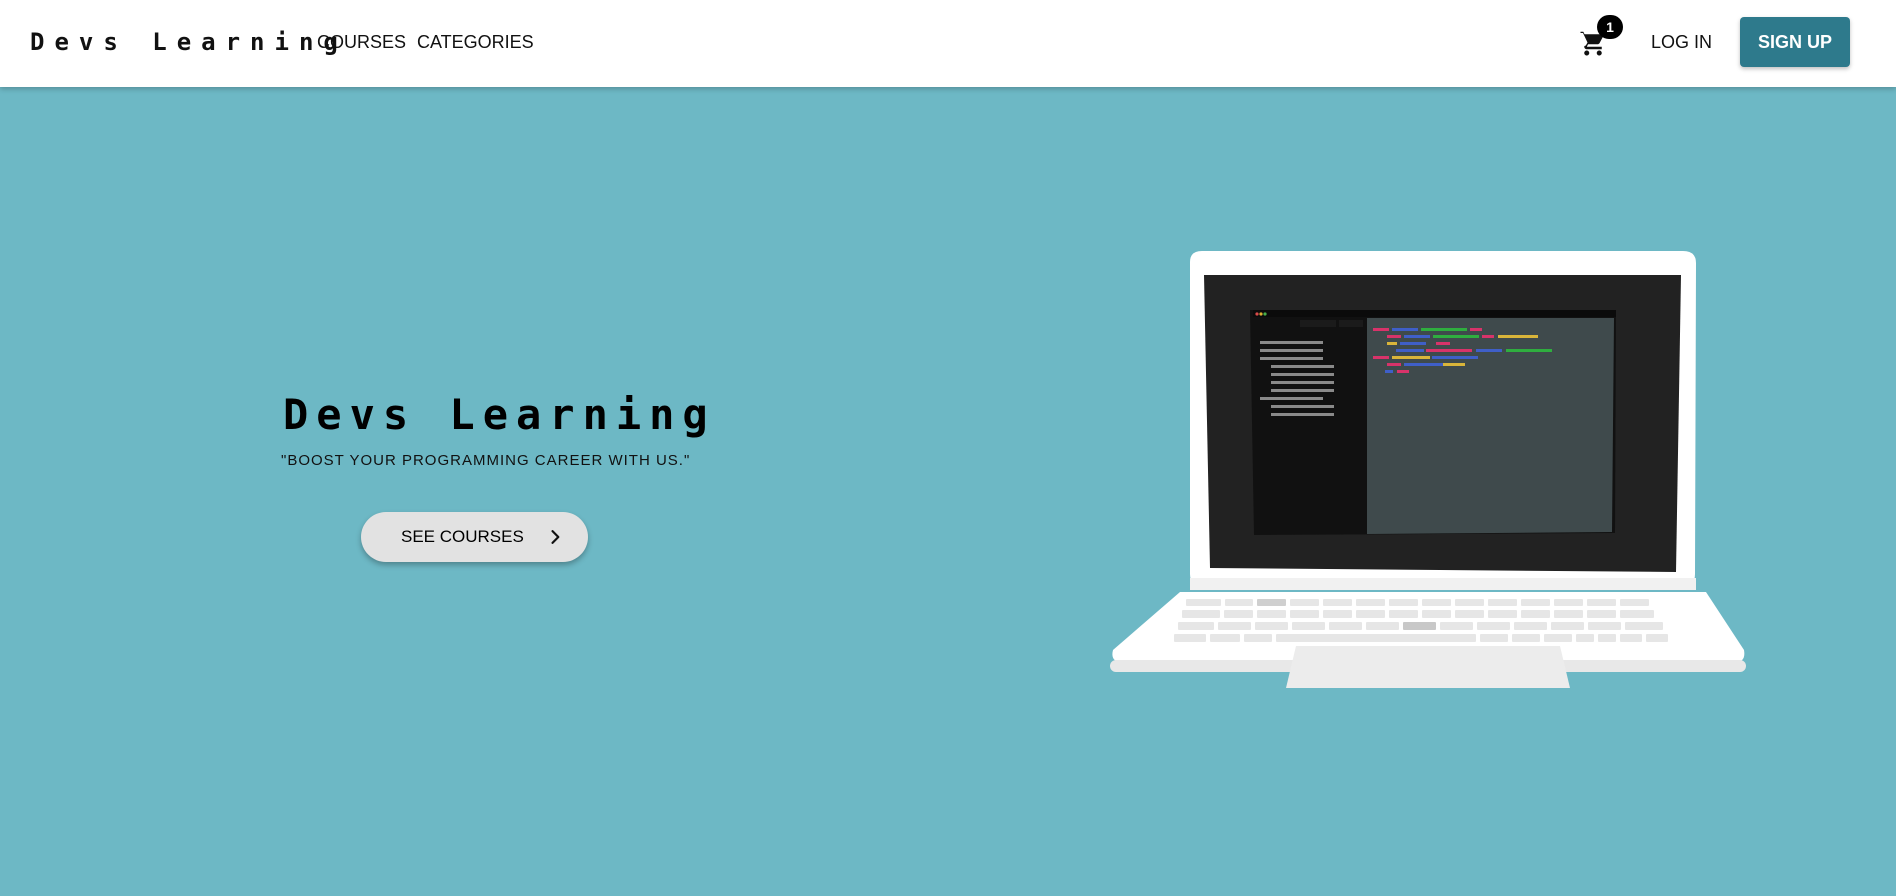  What do you see at coordinates (1610, 27) in the screenshot?
I see `cart-count-badge: 1` at bounding box center [1610, 27].